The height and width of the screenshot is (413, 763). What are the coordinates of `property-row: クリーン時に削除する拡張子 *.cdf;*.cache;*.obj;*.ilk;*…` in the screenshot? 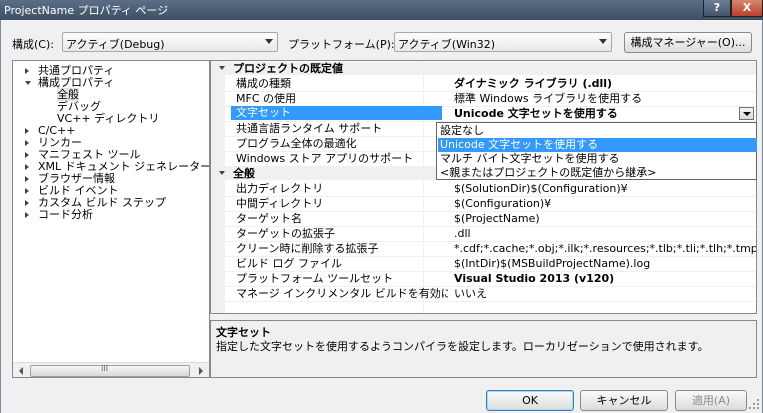 It's located at (490, 249).